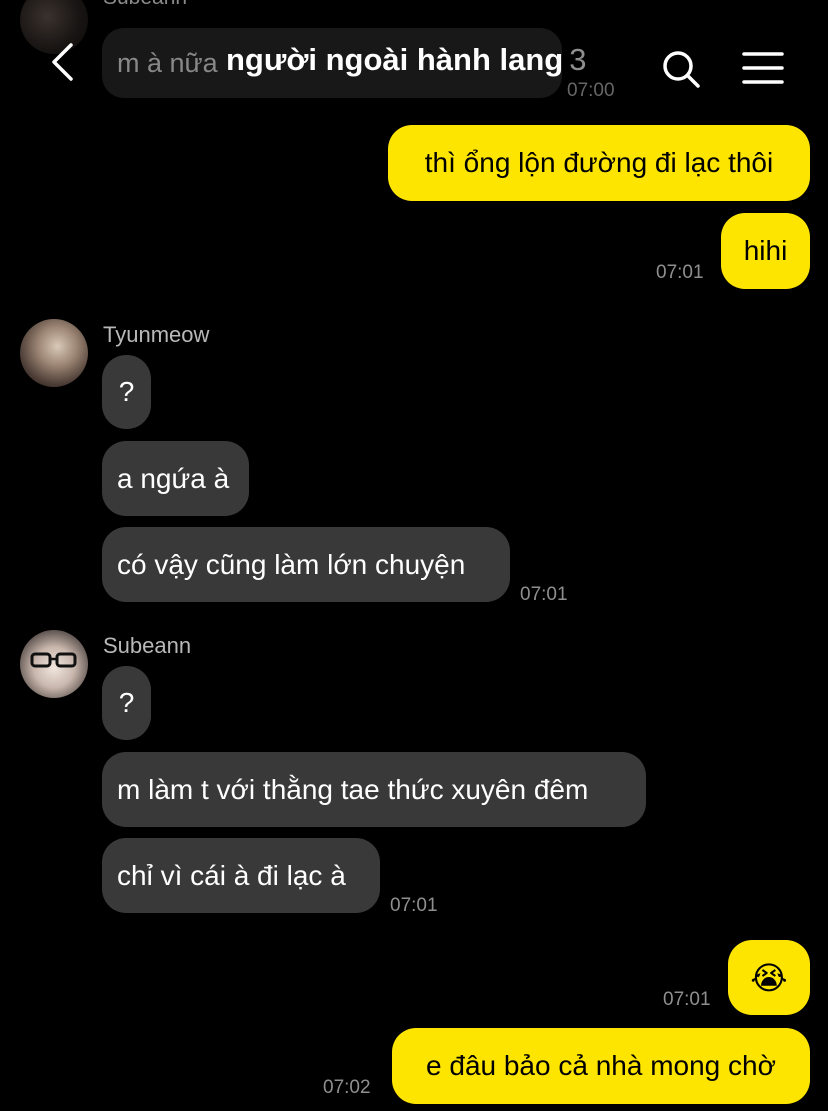 This screenshot has width=828, height=1111. I want to click on message-bubble-mine: hihi, so click(765, 251).